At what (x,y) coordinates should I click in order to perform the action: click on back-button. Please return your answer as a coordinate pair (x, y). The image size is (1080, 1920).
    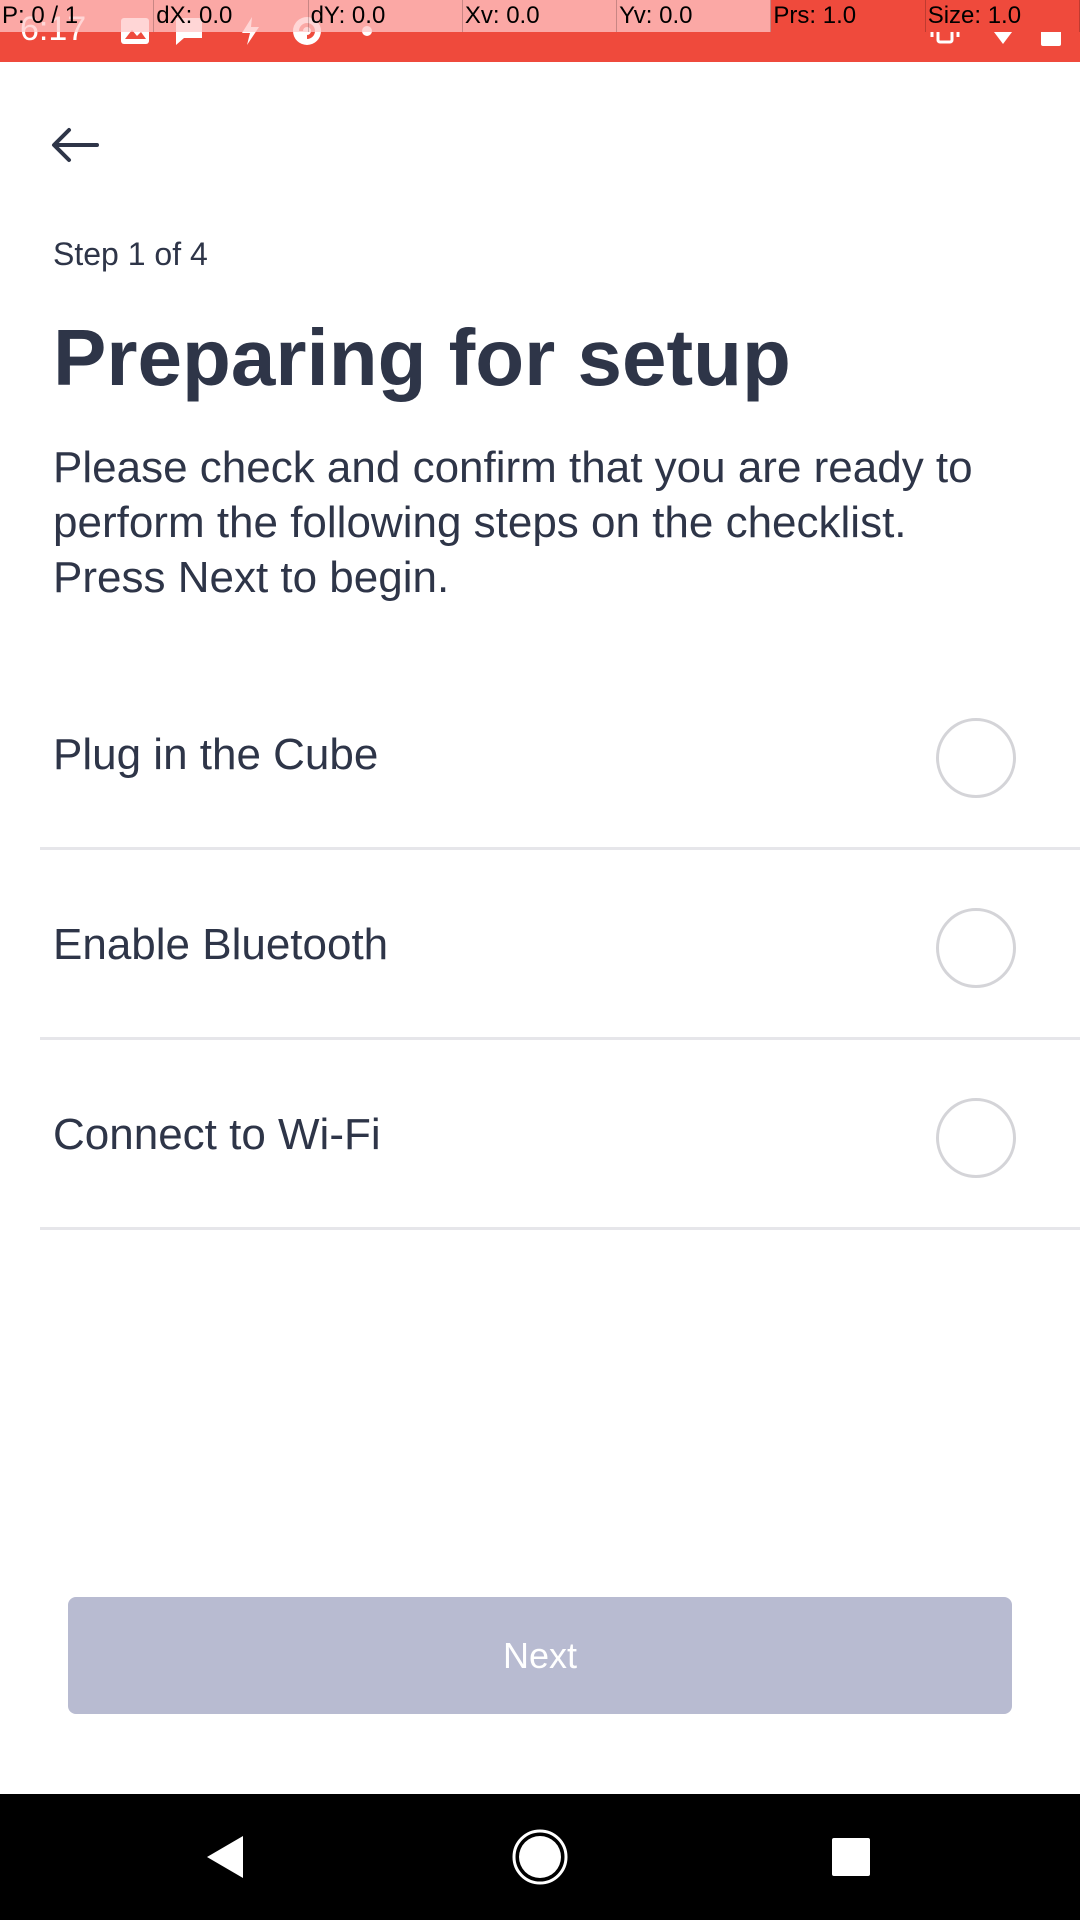
    Looking at the image, I should click on (75, 145).